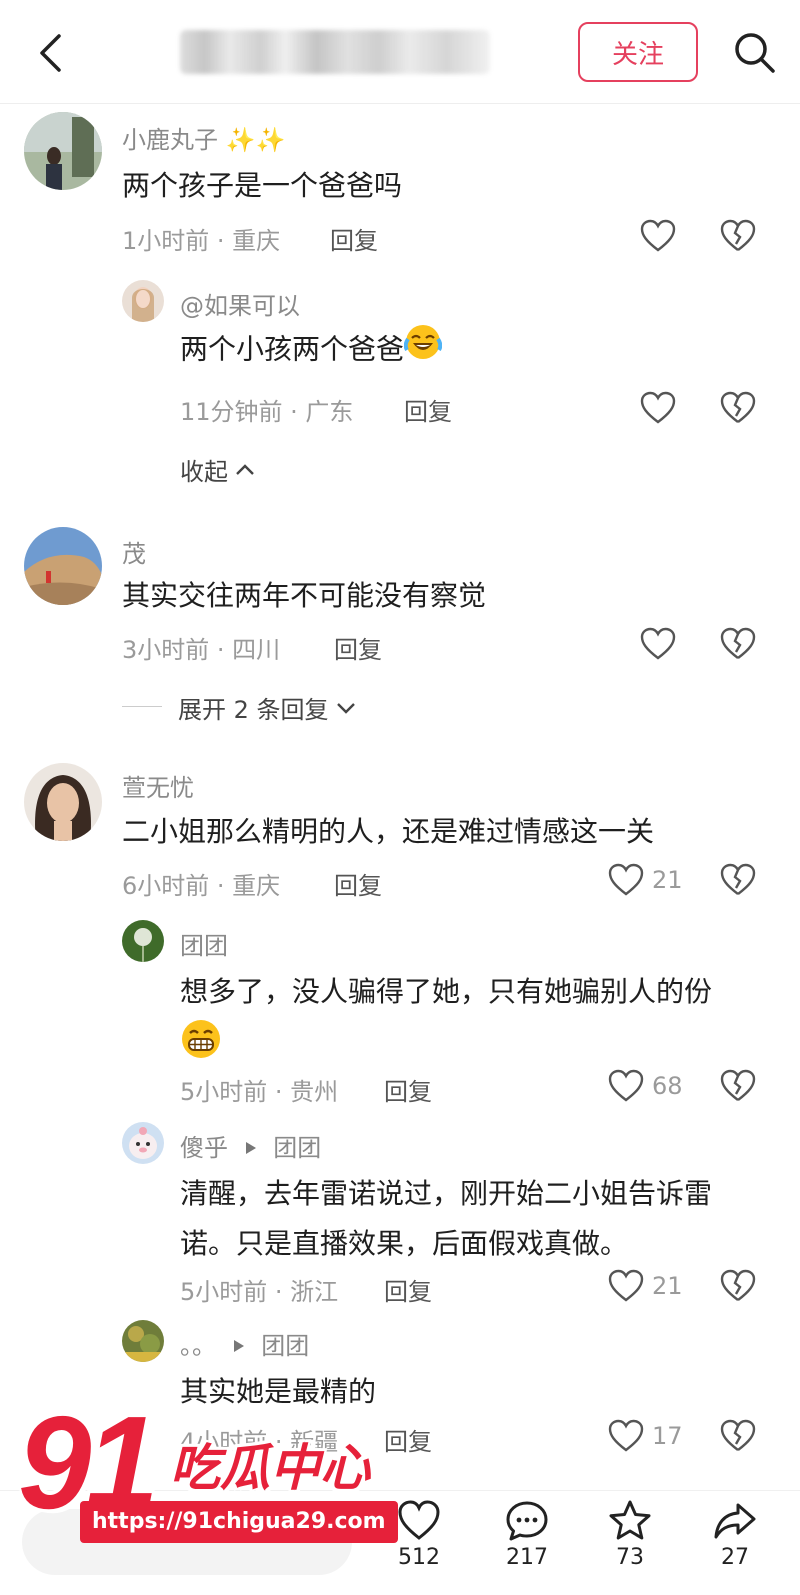 This screenshot has width=800, height=1595. I want to click on expand-replies-button: 展开 2 条回复, so click(267, 707).